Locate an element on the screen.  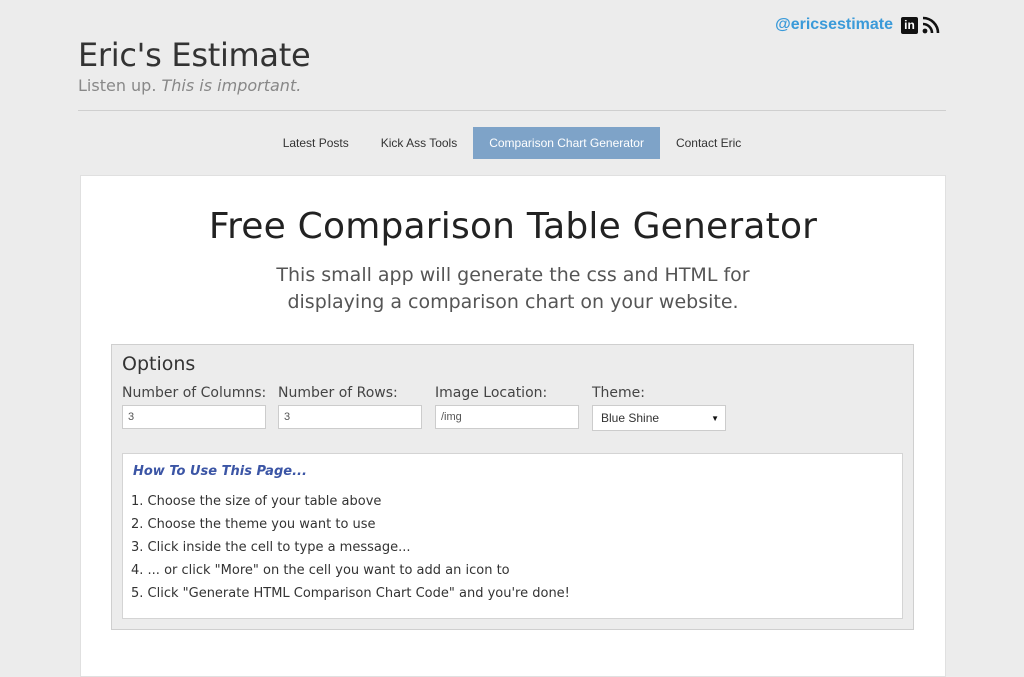
page-title: Free Comparison Table Generator is located at coordinates (513, 226).